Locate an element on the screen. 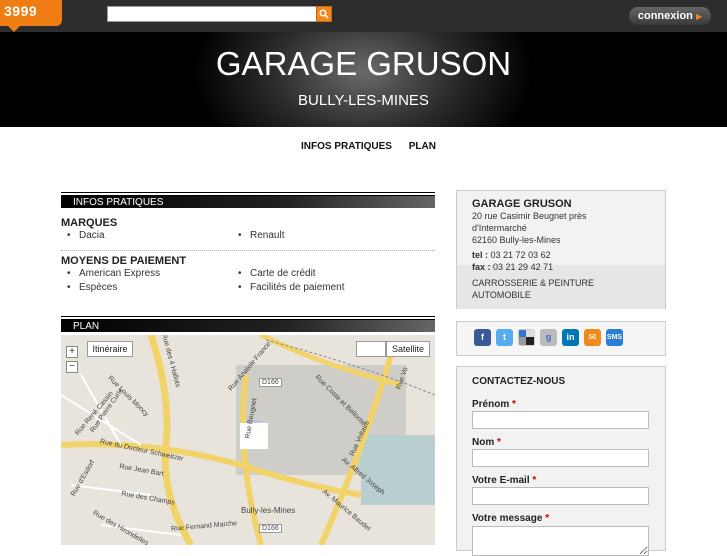 The width and height of the screenshot is (727, 556). activity-line: CARROSSERIE & PEINTURE is located at coordinates (533, 283).